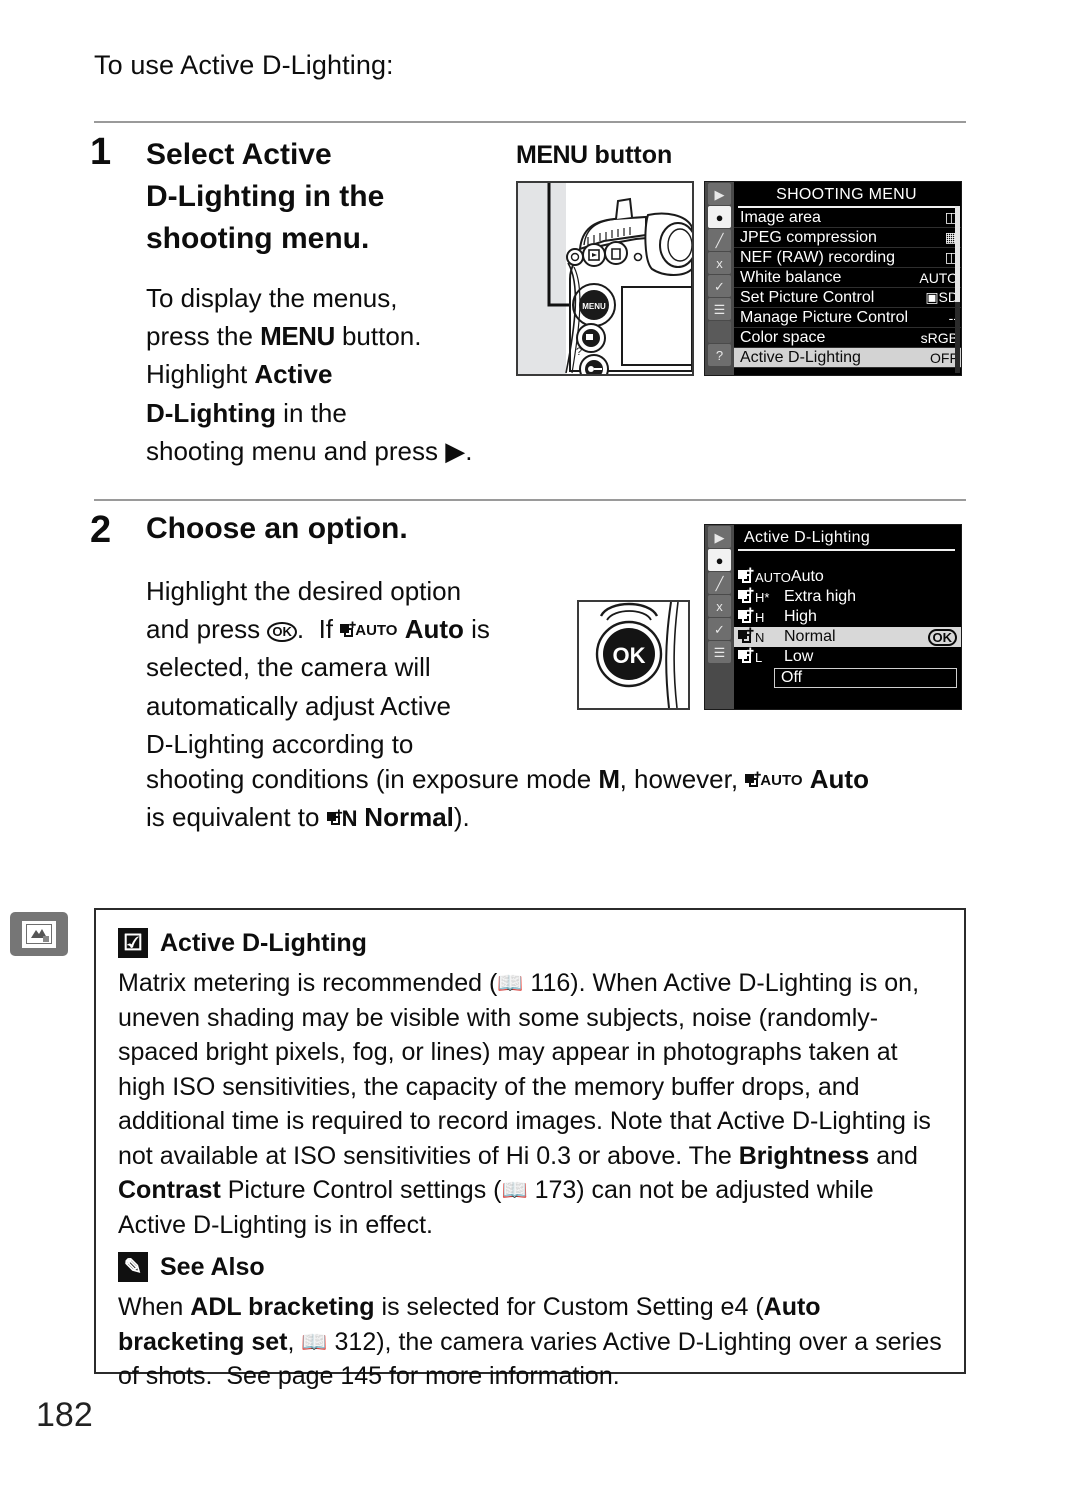 Image resolution: width=1080 pixels, height=1486 pixels. Describe the element at coordinates (932, 297) in the screenshot. I see `picture-control-icon: ▣` at that location.